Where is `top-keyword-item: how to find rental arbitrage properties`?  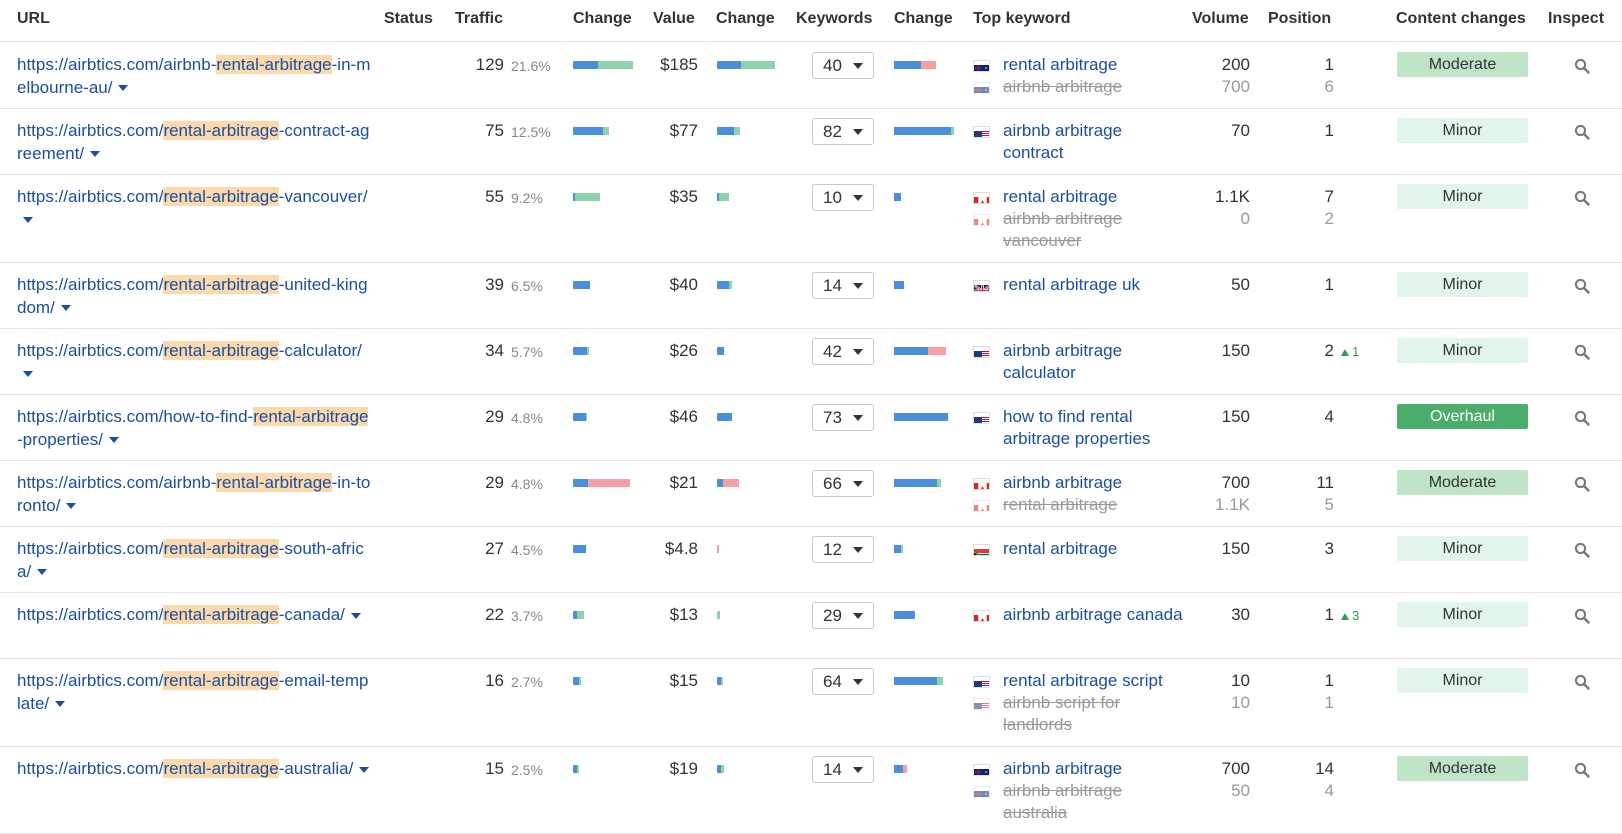
top-keyword-item: how to find rental arbitrage properties is located at coordinates (1078, 428).